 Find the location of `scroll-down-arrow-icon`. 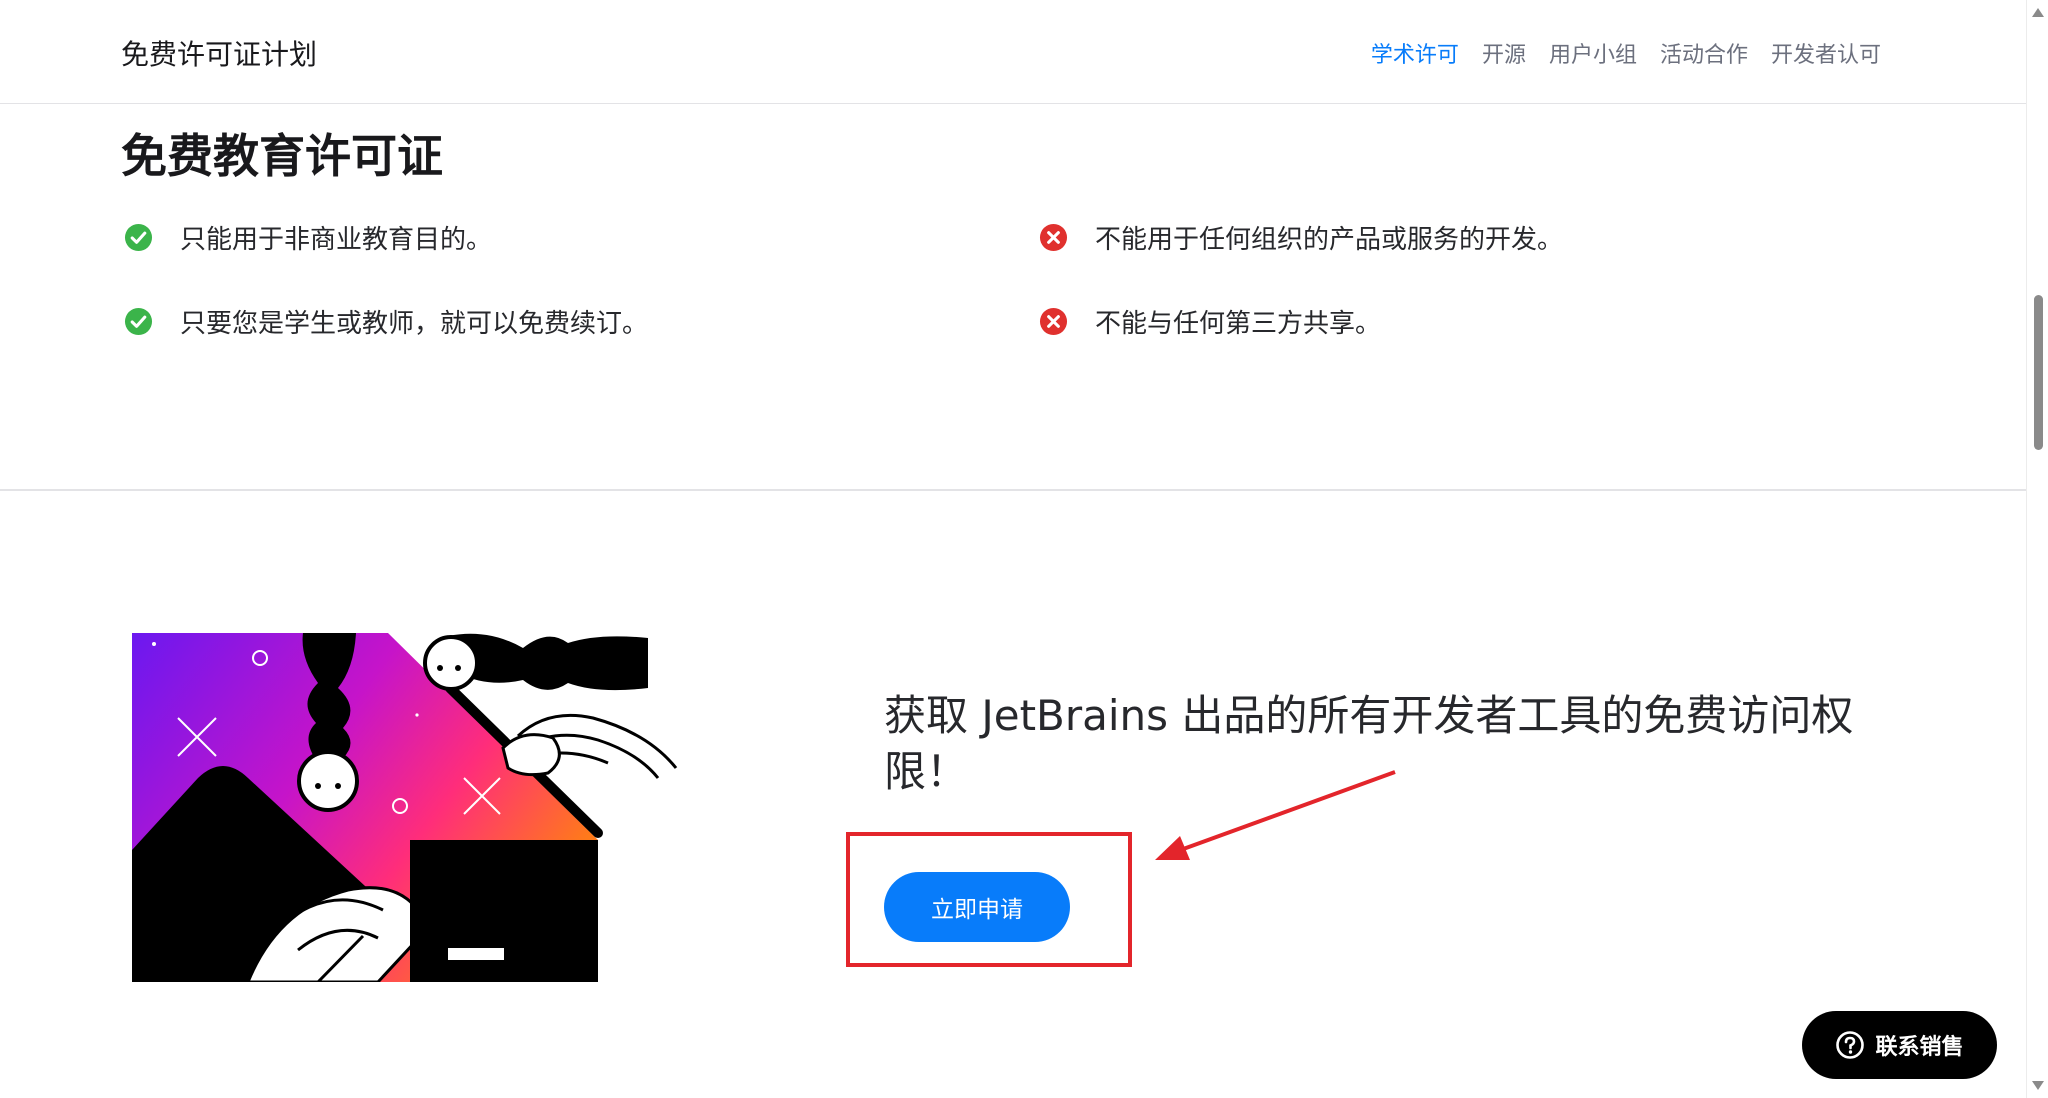

scroll-down-arrow-icon is located at coordinates (2038, 1085).